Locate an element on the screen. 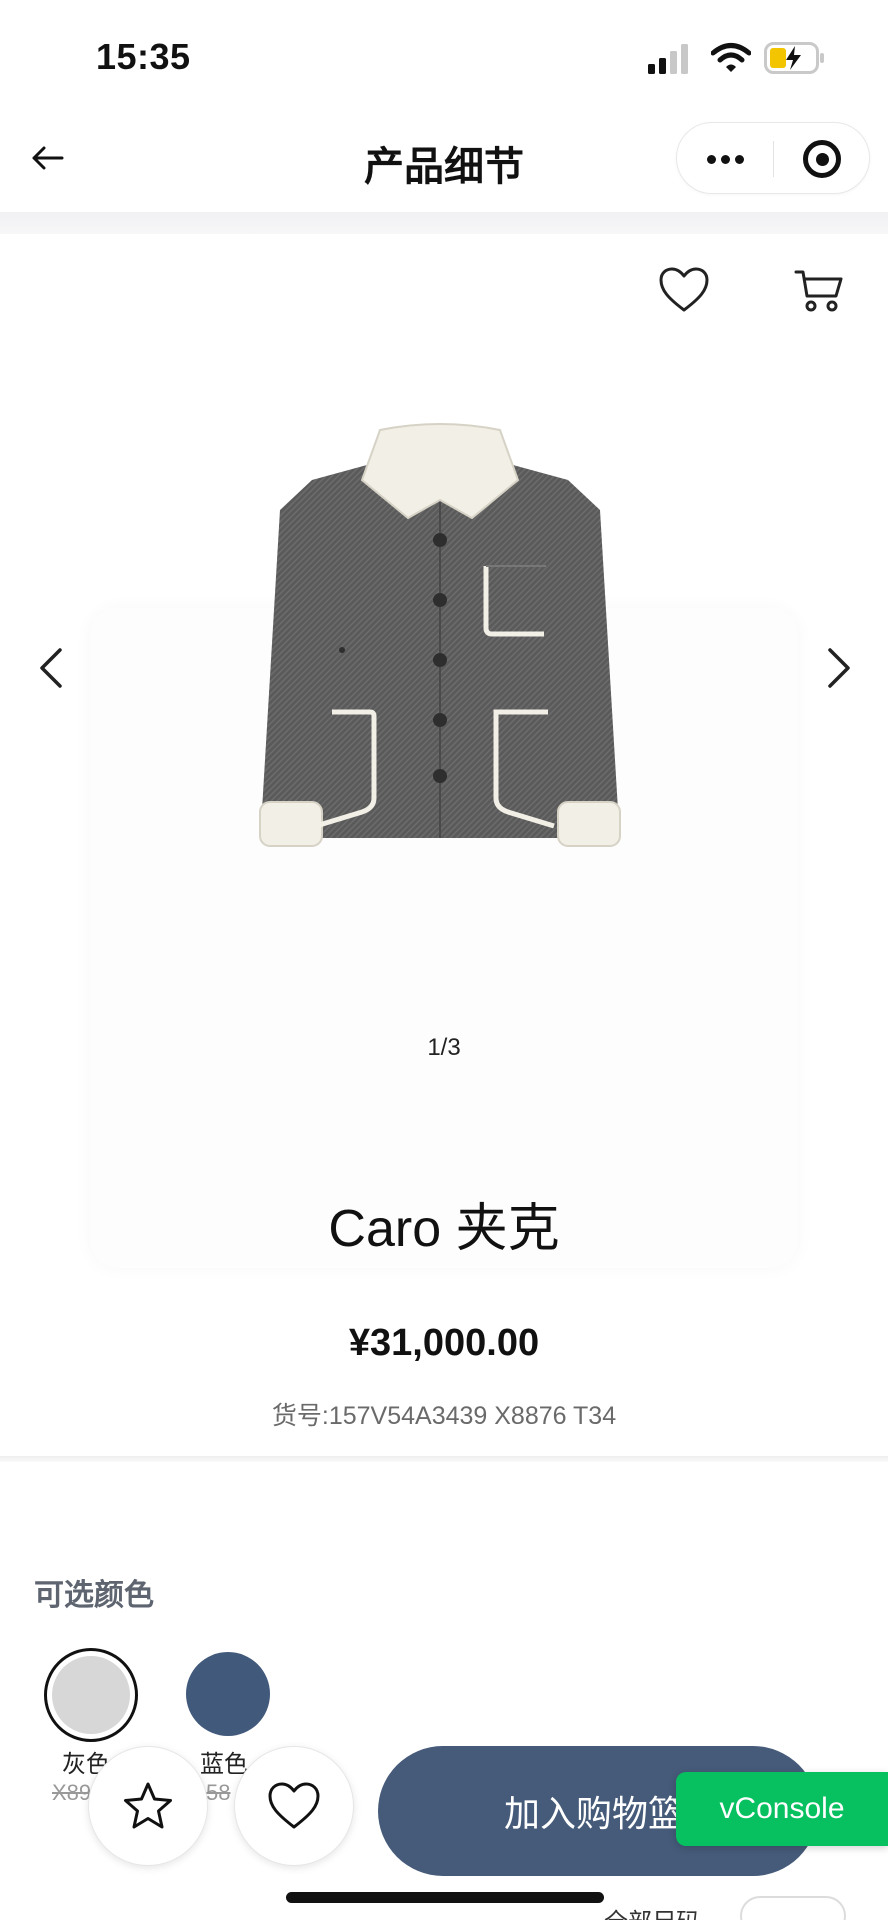 The height and width of the screenshot is (1920, 888). battery-charging-icon is located at coordinates (794, 58).